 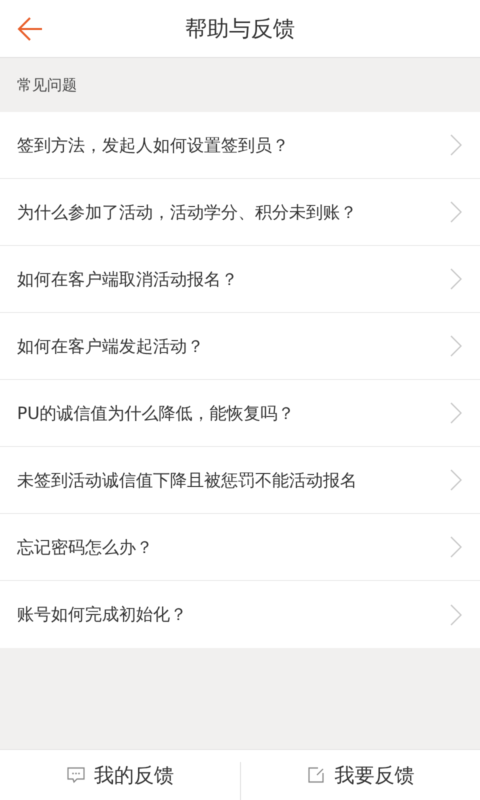 What do you see at coordinates (30, 29) in the screenshot?
I see `back-arrow-icon` at bounding box center [30, 29].